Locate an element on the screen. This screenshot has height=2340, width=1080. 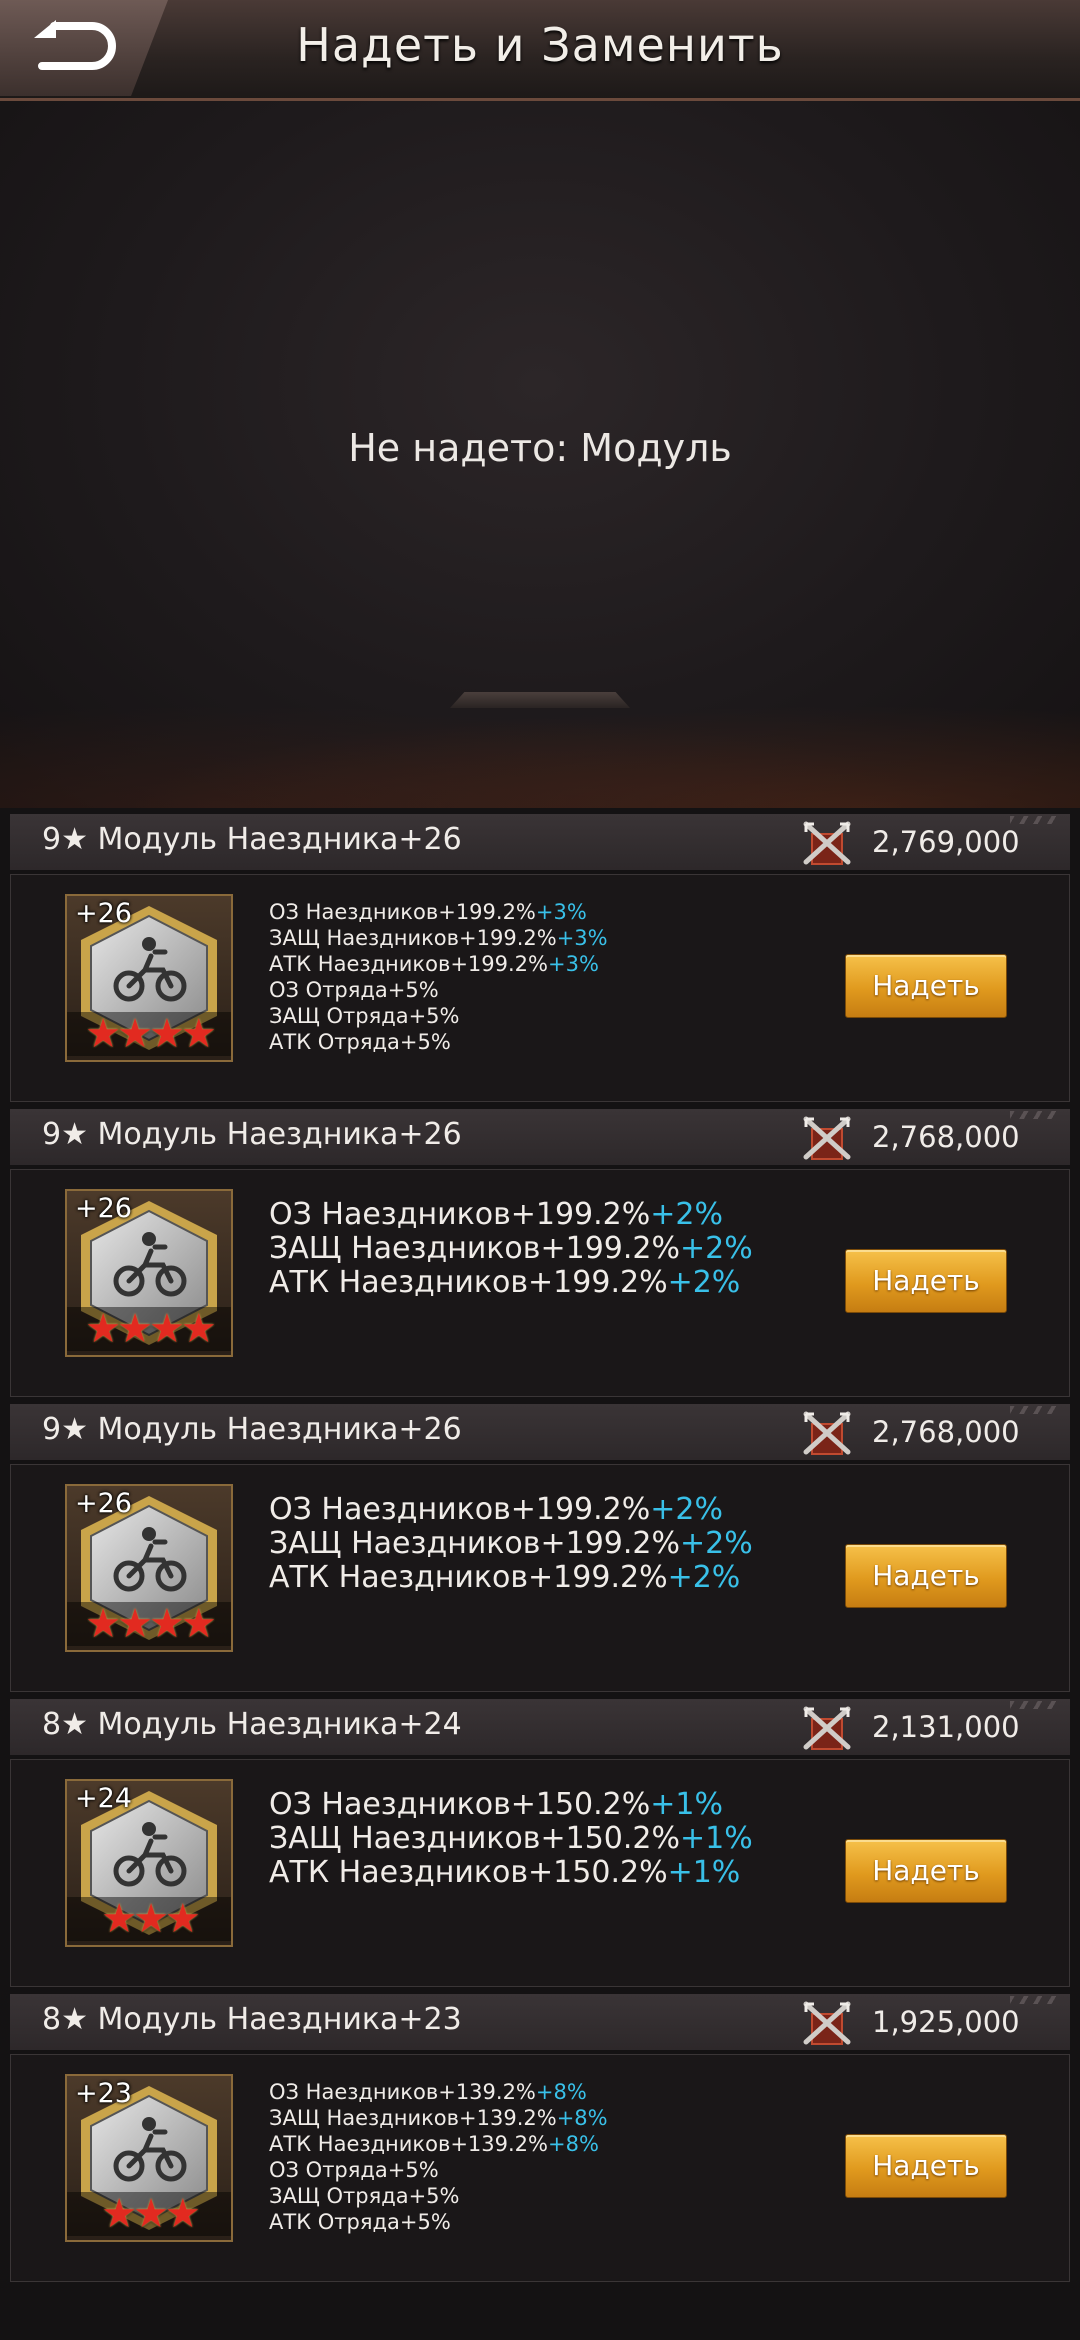
stat-line: ОЗ Наездников+199.2%+2% is located at coordinates (511, 1215).